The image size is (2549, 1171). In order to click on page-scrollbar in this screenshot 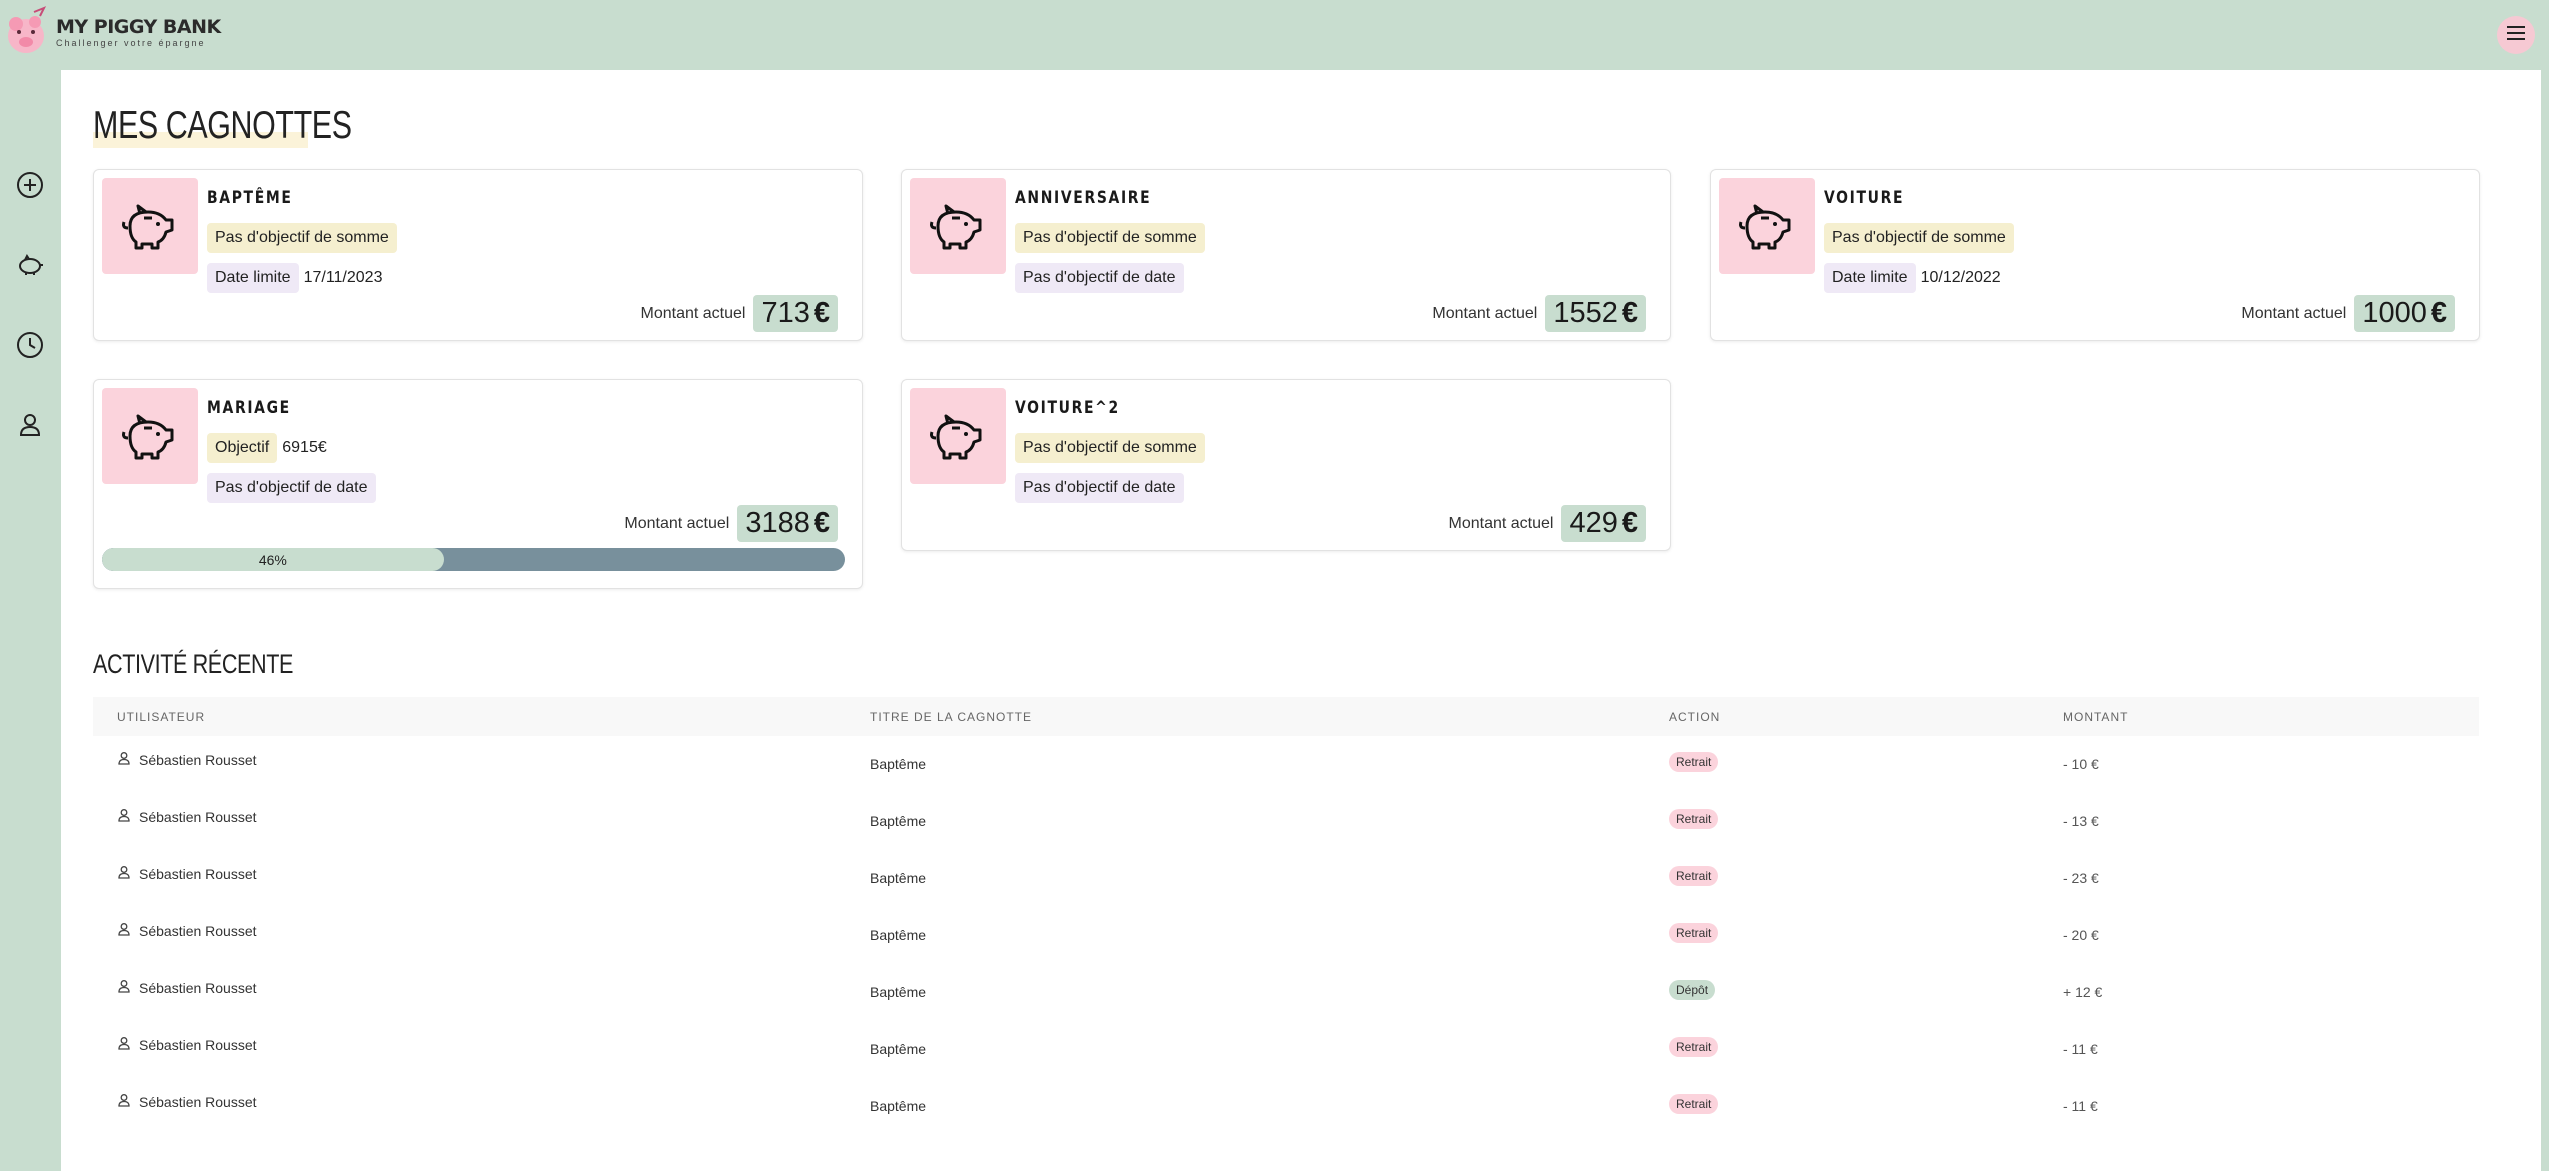, I will do `click(2545, 585)`.